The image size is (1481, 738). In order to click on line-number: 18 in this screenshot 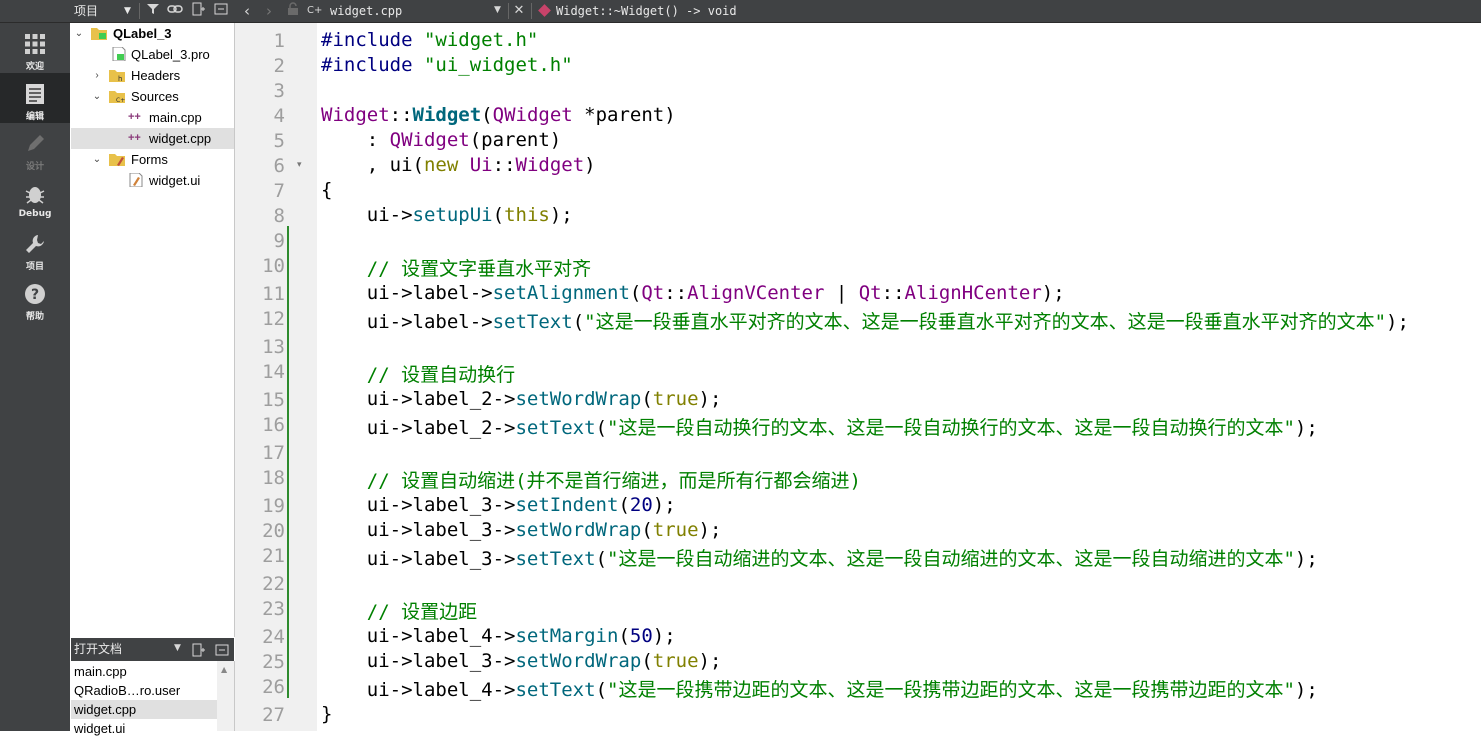, I will do `click(273, 478)`.